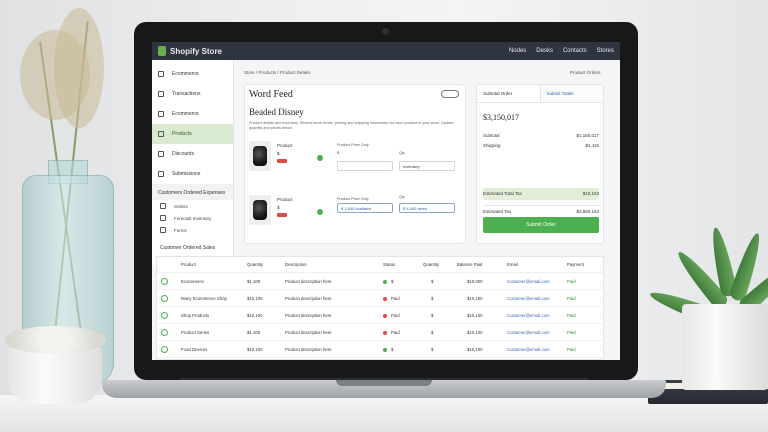 The width and height of the screenshot is (768, 432). I want to click on cell-qty: $1,100, so click(254, 332).